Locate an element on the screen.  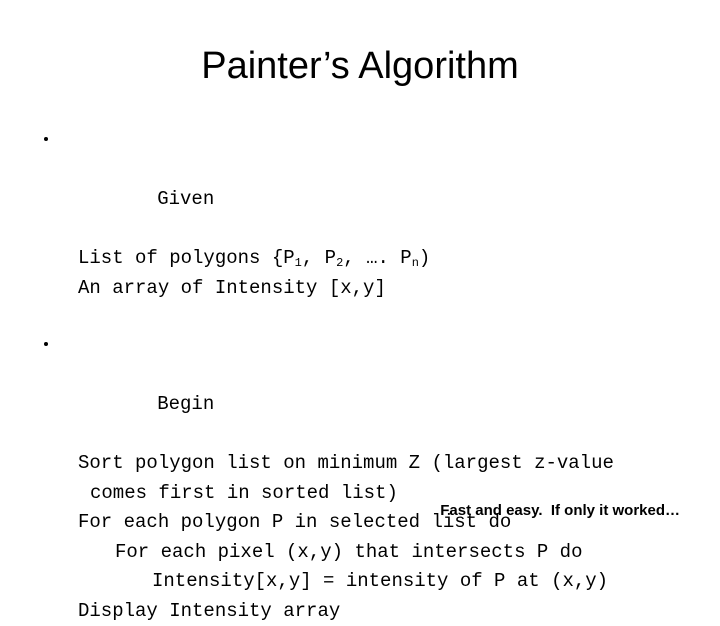
bullet-label-given: Given is located at coordinates (185, 200).